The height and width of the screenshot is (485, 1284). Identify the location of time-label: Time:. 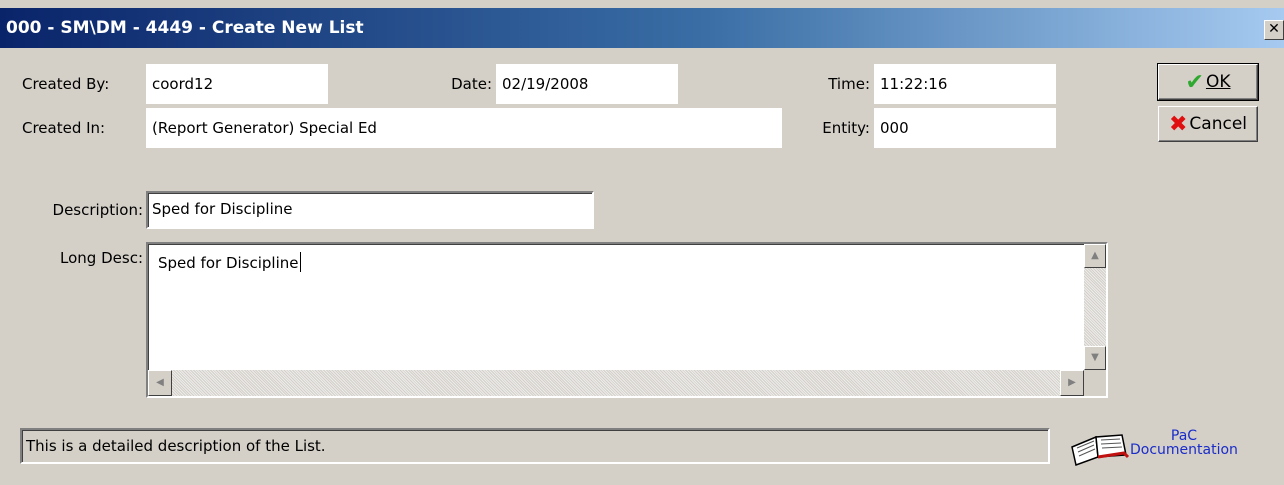
(849, 84).